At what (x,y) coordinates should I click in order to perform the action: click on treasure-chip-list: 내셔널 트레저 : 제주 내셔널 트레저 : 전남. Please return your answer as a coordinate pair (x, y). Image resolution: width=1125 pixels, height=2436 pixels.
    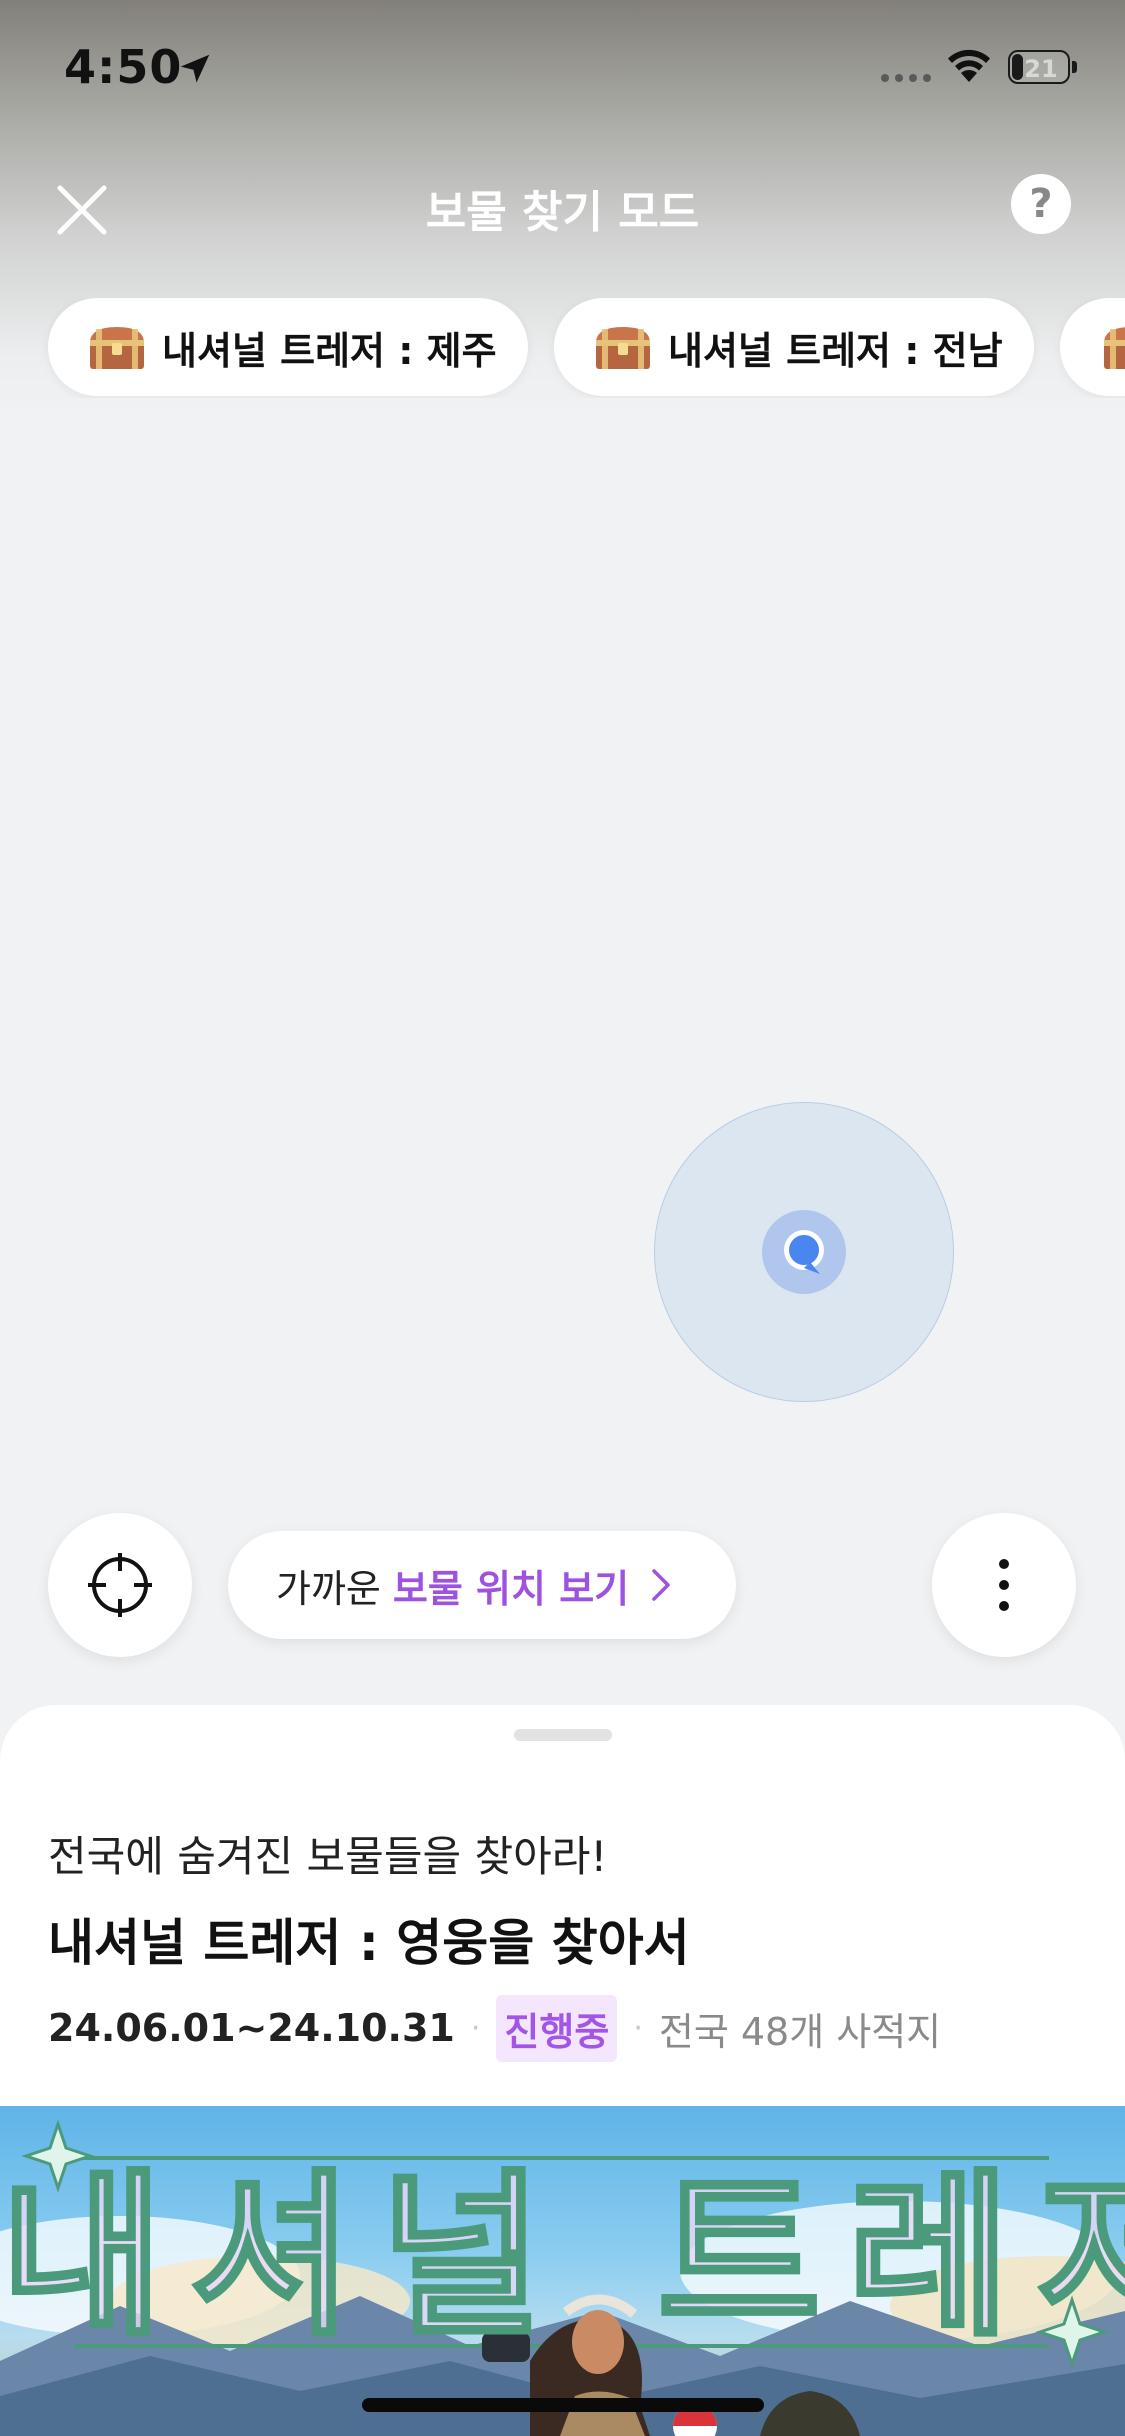
    Looking at the image, I should click on (562, 348).